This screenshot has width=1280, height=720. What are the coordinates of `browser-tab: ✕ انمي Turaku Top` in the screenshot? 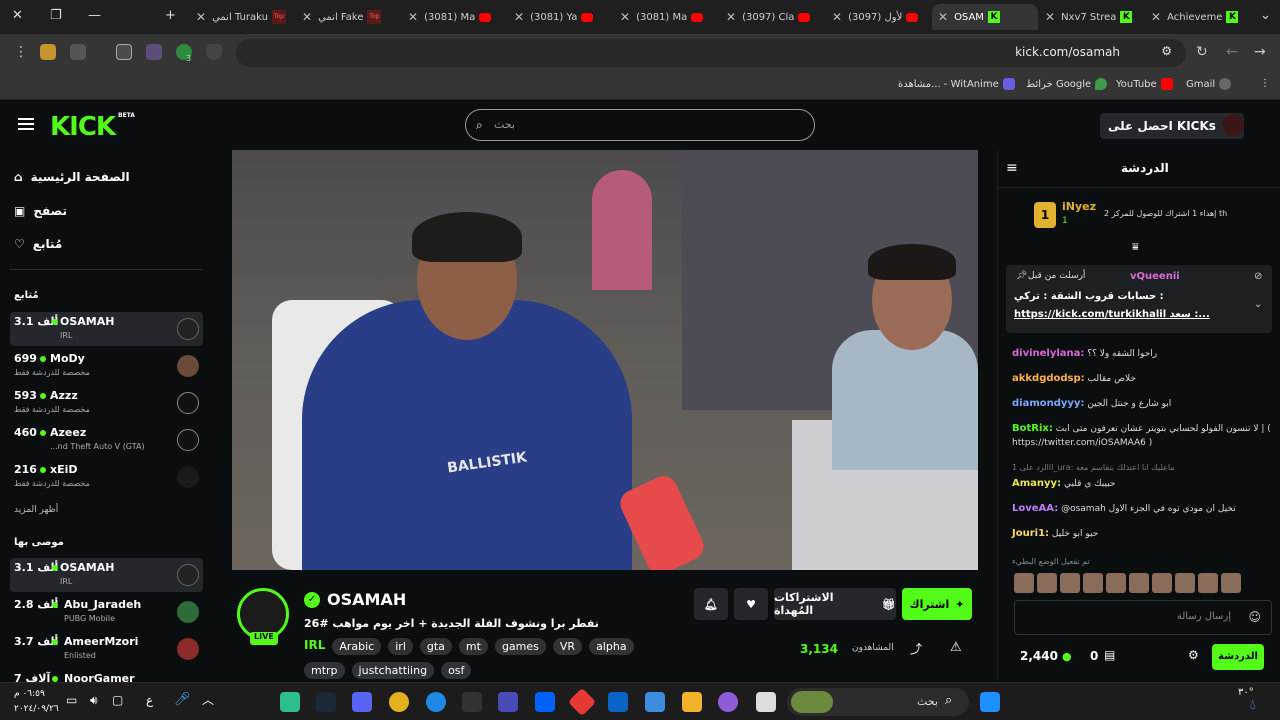 It's located at (242, 17).